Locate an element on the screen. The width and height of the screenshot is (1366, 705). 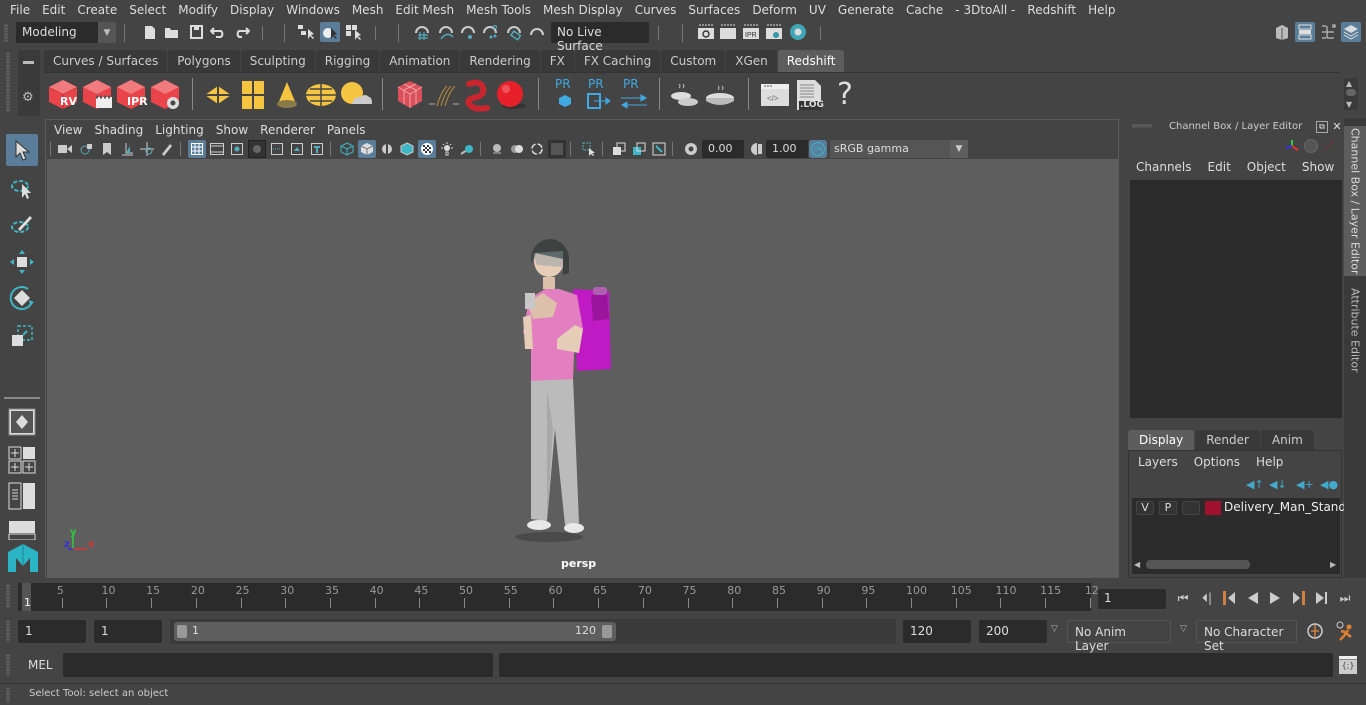
four-pane-layout-icon is located at coordinates (22, 460).